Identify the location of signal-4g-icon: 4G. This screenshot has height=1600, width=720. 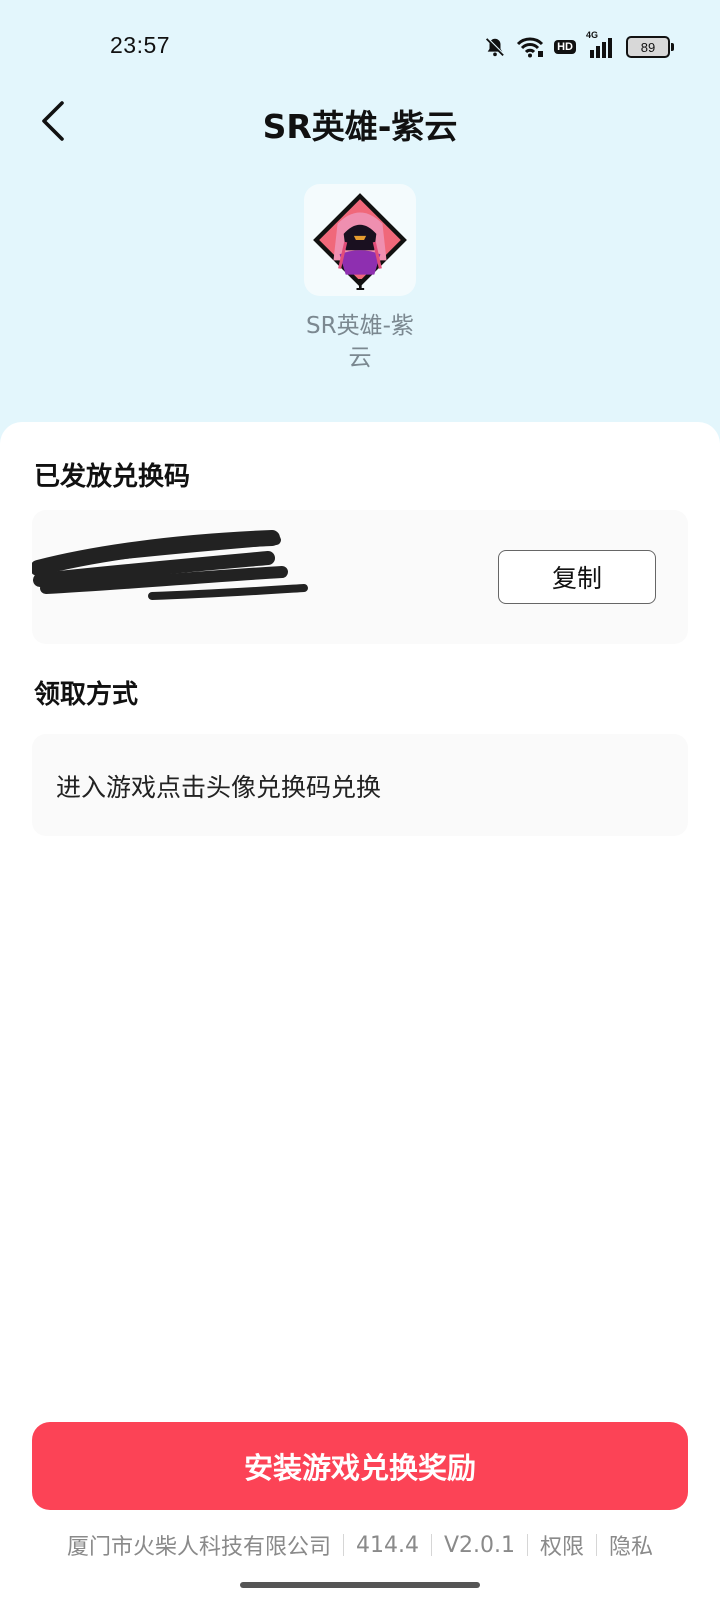
(601, 44).